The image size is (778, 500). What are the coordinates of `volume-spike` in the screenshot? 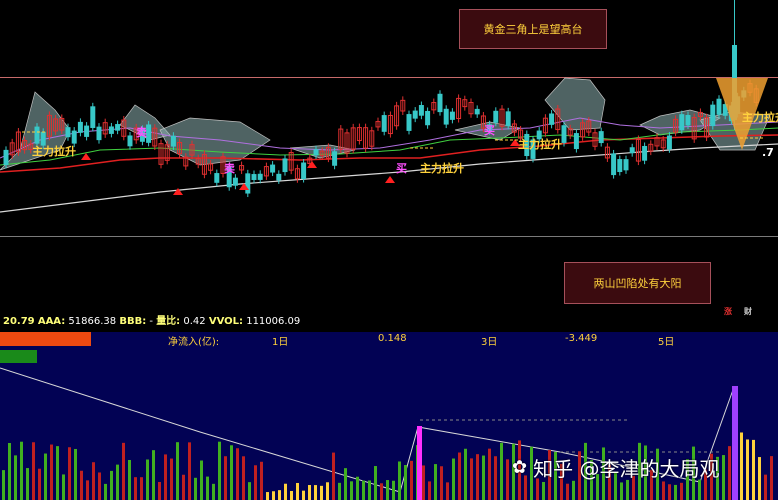 It's located at (419, 463).